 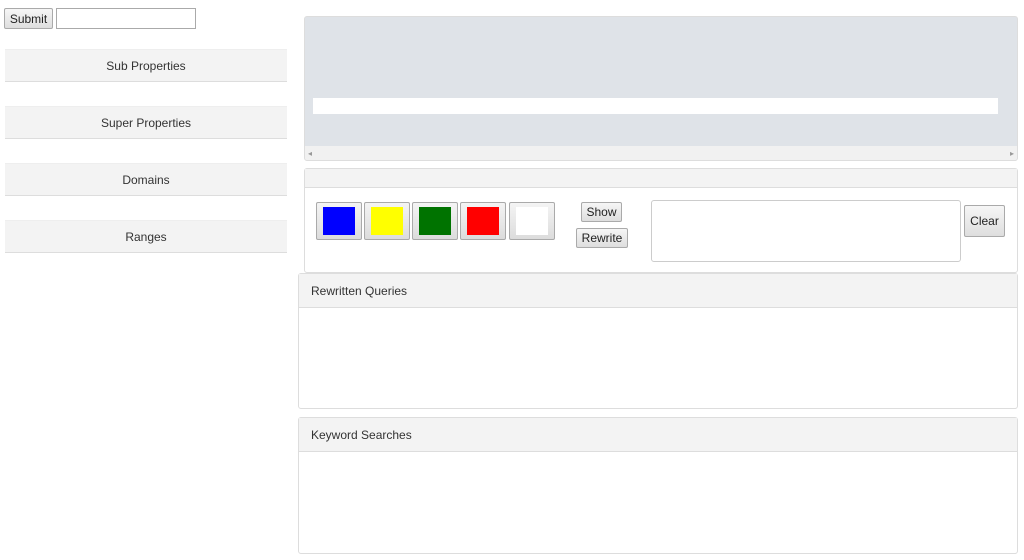 I want to click on rewritten-queries-title: Rewritten Queries, so click(x=658, y=291).